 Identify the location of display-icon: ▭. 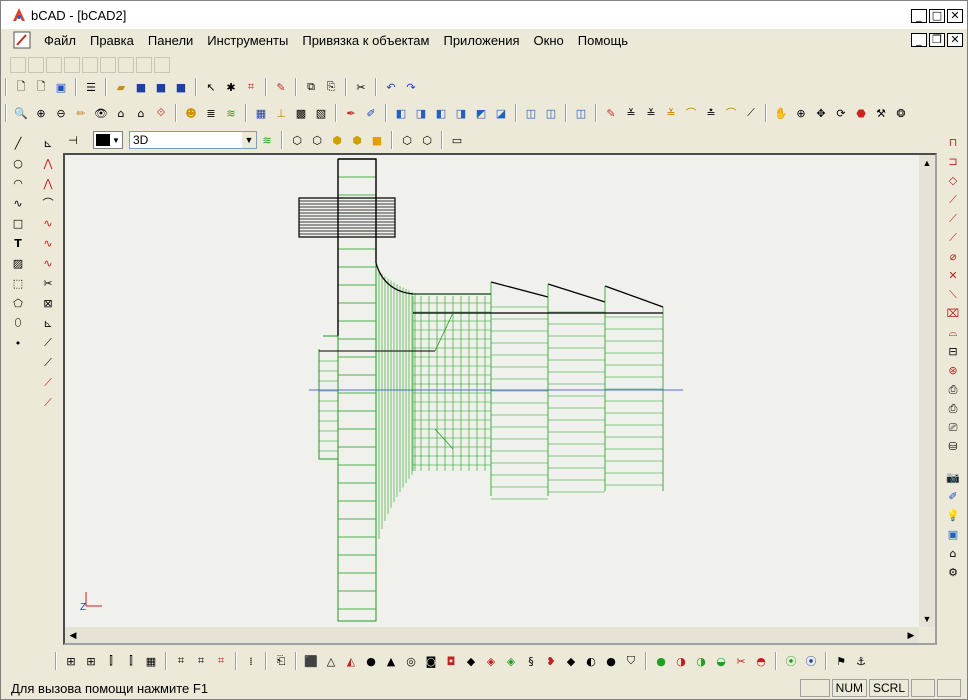
(457, 140).